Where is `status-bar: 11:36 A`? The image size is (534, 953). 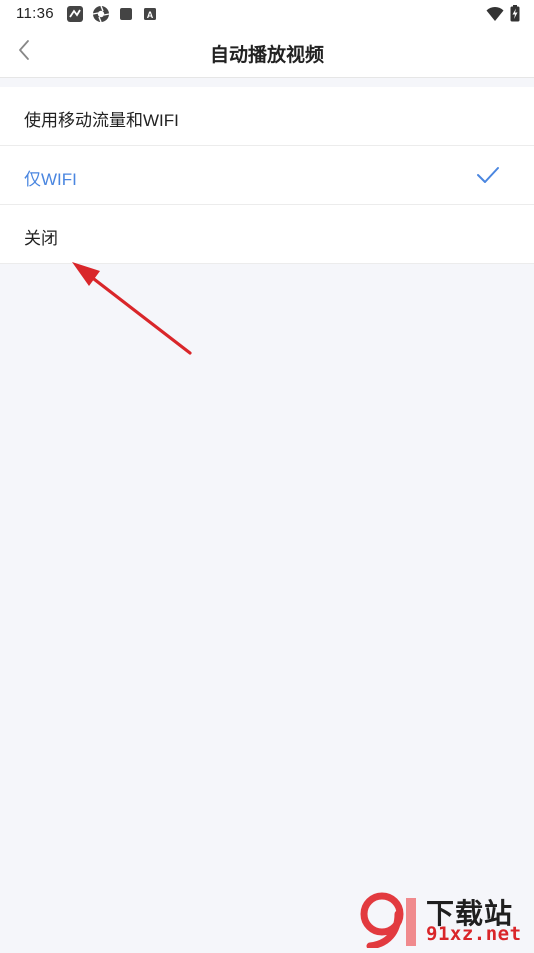
status-bar: 11:36 A is located at coordinates (267, 14).